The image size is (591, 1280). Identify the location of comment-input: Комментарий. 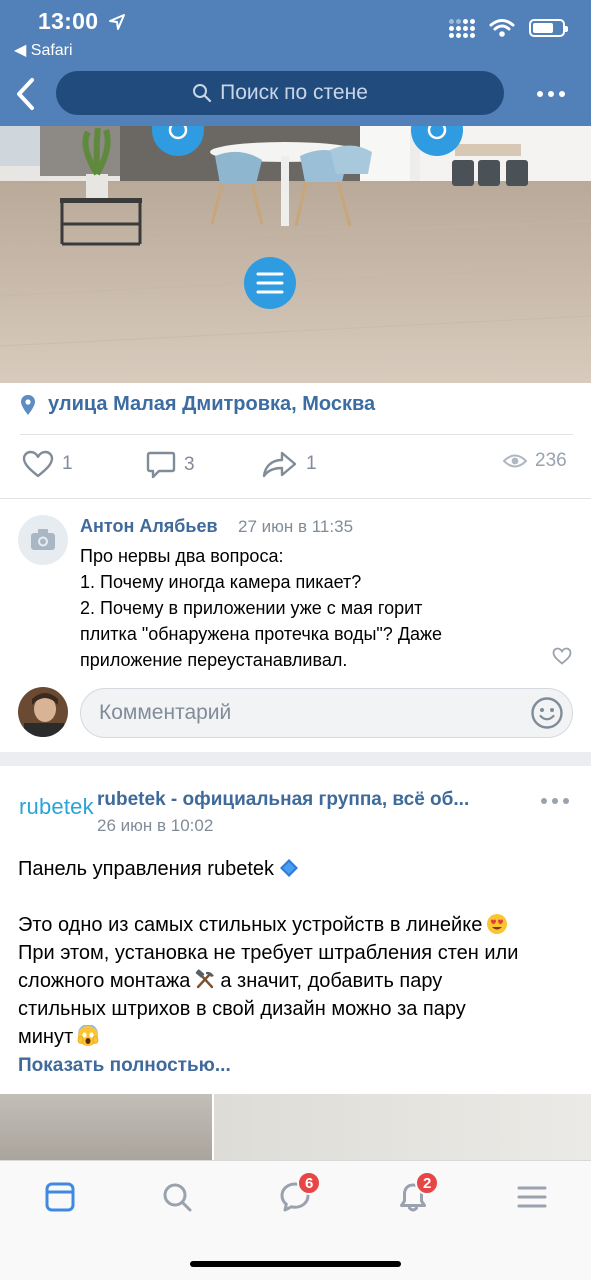
(326, 713).